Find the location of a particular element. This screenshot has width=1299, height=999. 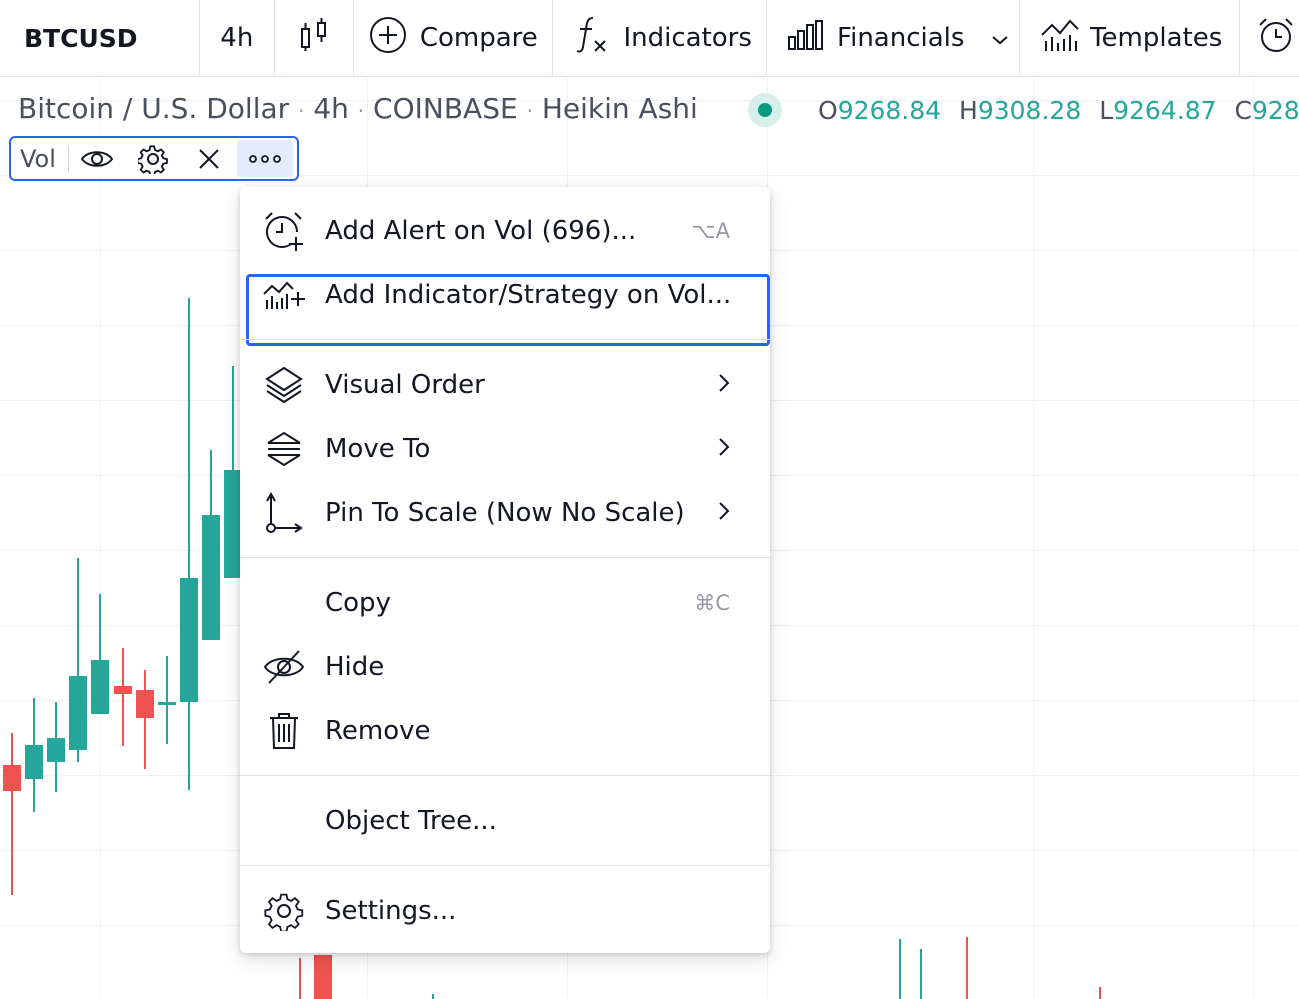

ohlc-values: O9268.84 H9308.28 L9264.87 C9284.15 is located at coordinates (1058, 110).